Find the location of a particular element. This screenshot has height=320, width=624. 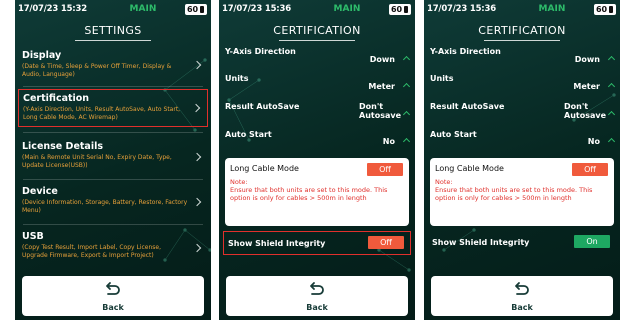

row-show-shield-integrity: Show Shield Integrity On is located at coordinates (522, 243).